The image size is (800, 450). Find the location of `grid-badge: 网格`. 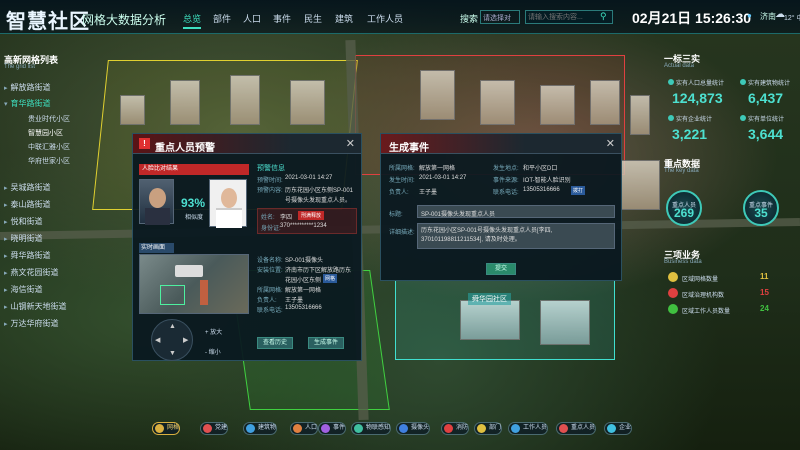

grid-badge: 网格 is located at coordinates (330, 278).